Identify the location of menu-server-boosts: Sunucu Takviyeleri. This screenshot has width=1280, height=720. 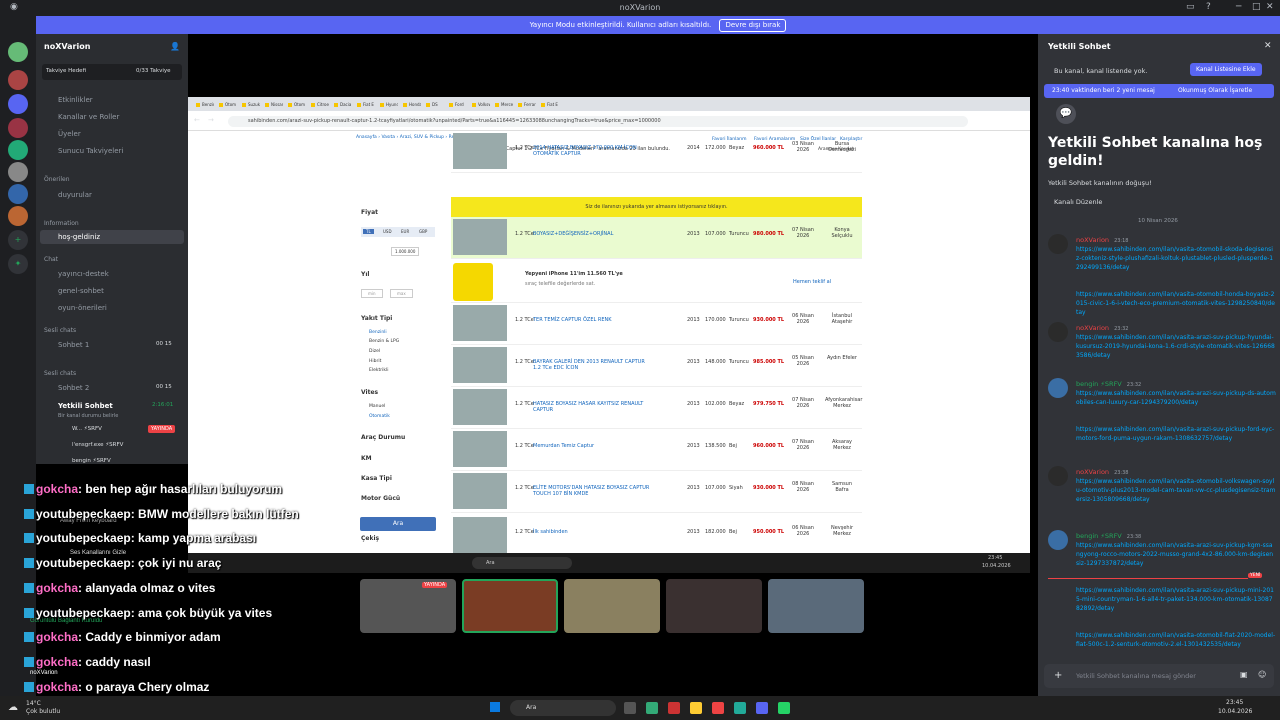
(90, 151).